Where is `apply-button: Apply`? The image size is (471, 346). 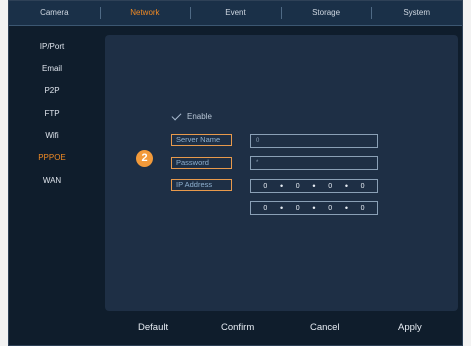 apply-button: Apply is located at coordinates (410, 327).